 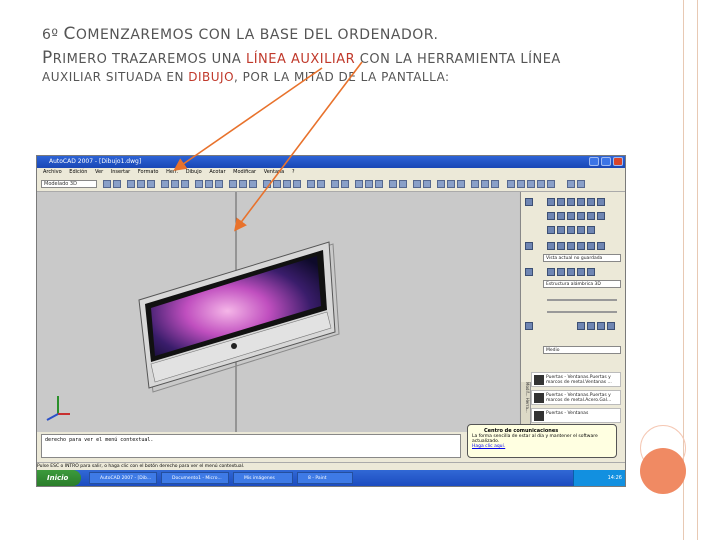 I want to click on arrow-to-auxiliary-line, so click(x=298, y=146).